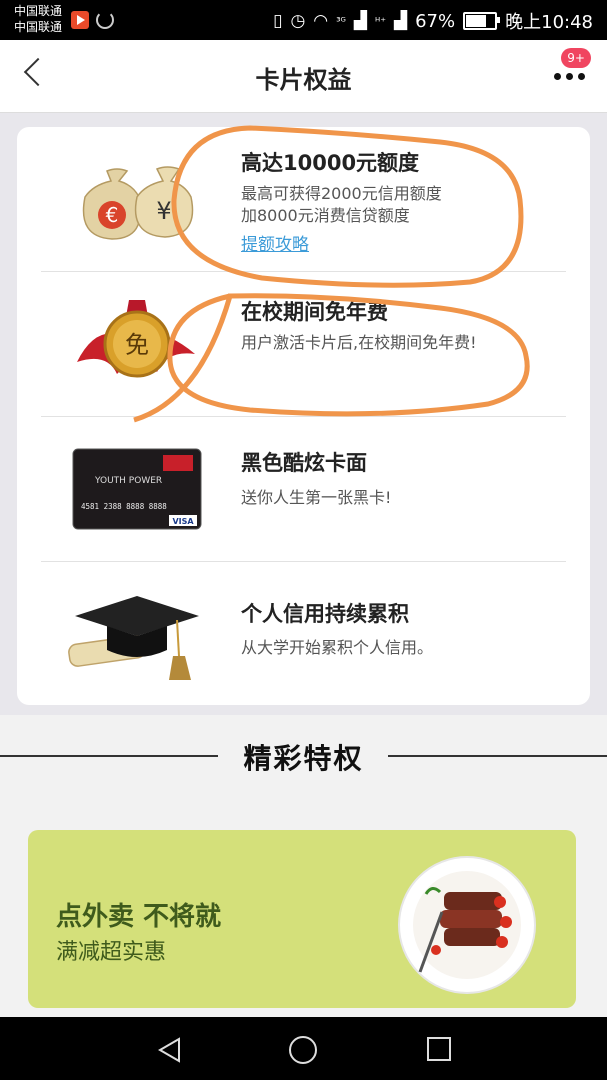 The image size is (607, 1080). What do you see at coordinates (316, 497) in the screenshot?
I see `benefit-desc: 送你人生第一张黑卡!` at bounding box center [316, 497].